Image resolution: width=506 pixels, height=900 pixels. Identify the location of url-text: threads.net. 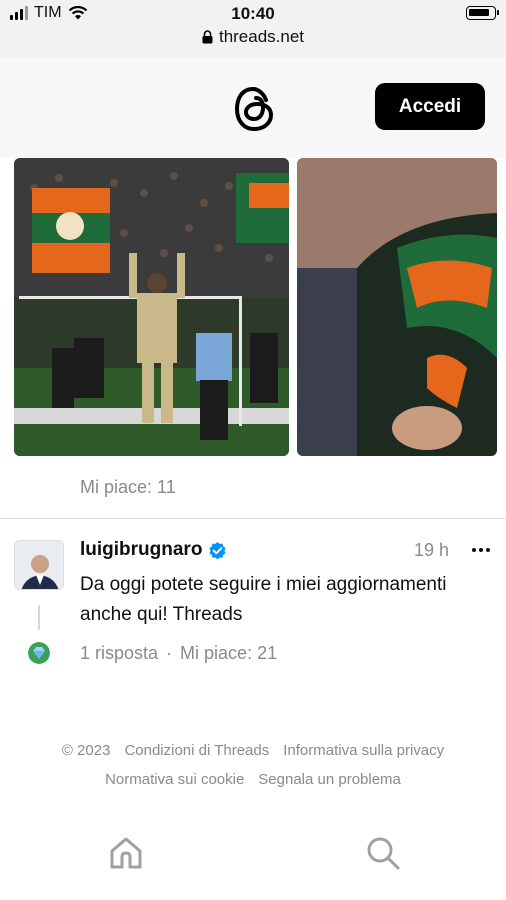
(261, 37).